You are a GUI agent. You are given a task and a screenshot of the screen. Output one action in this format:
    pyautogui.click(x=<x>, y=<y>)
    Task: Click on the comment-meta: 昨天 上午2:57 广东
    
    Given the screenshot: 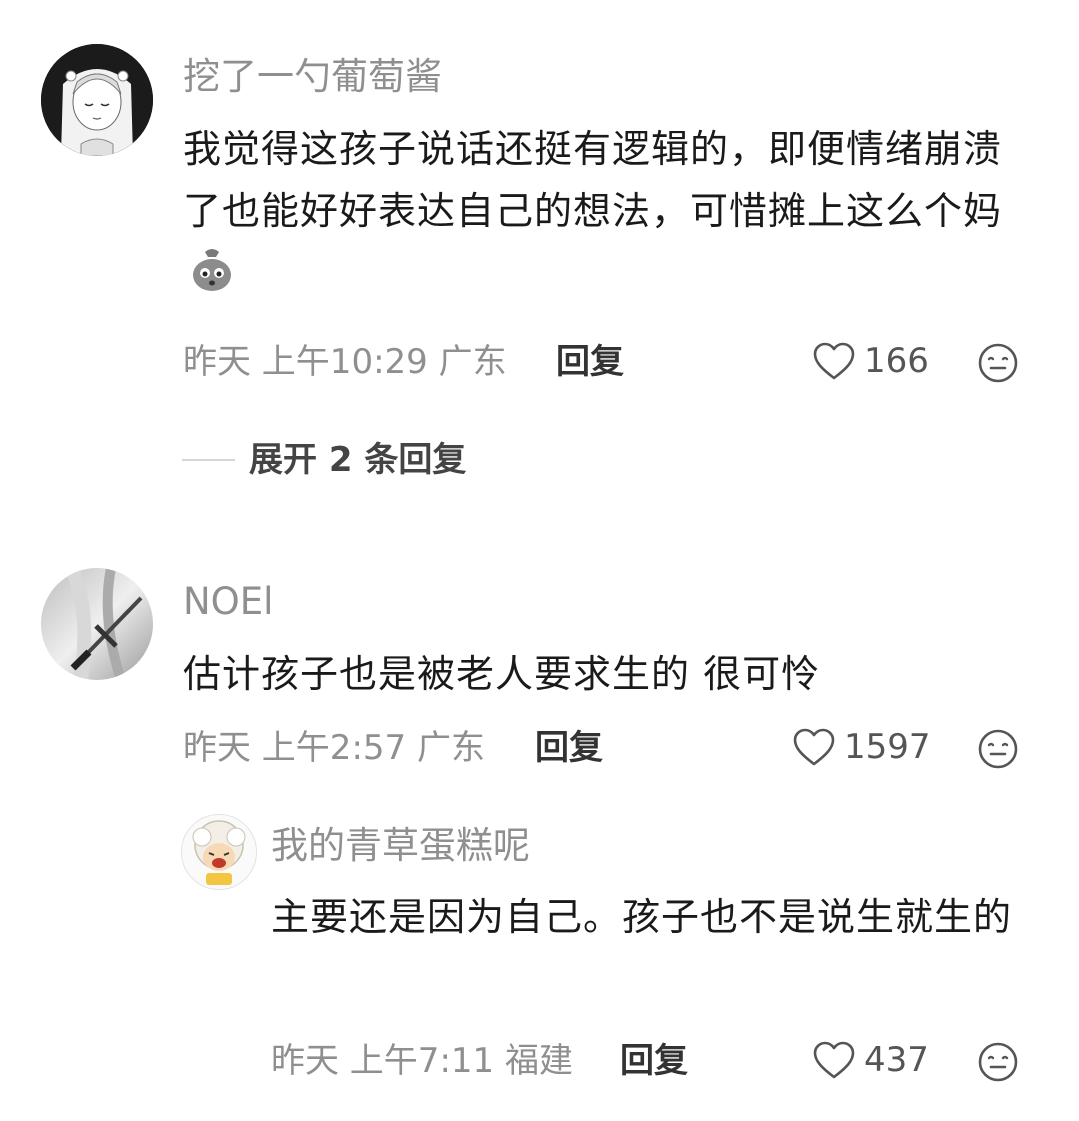 What is the action you would take?
    pyautogui.click(x=334, y=748)
    